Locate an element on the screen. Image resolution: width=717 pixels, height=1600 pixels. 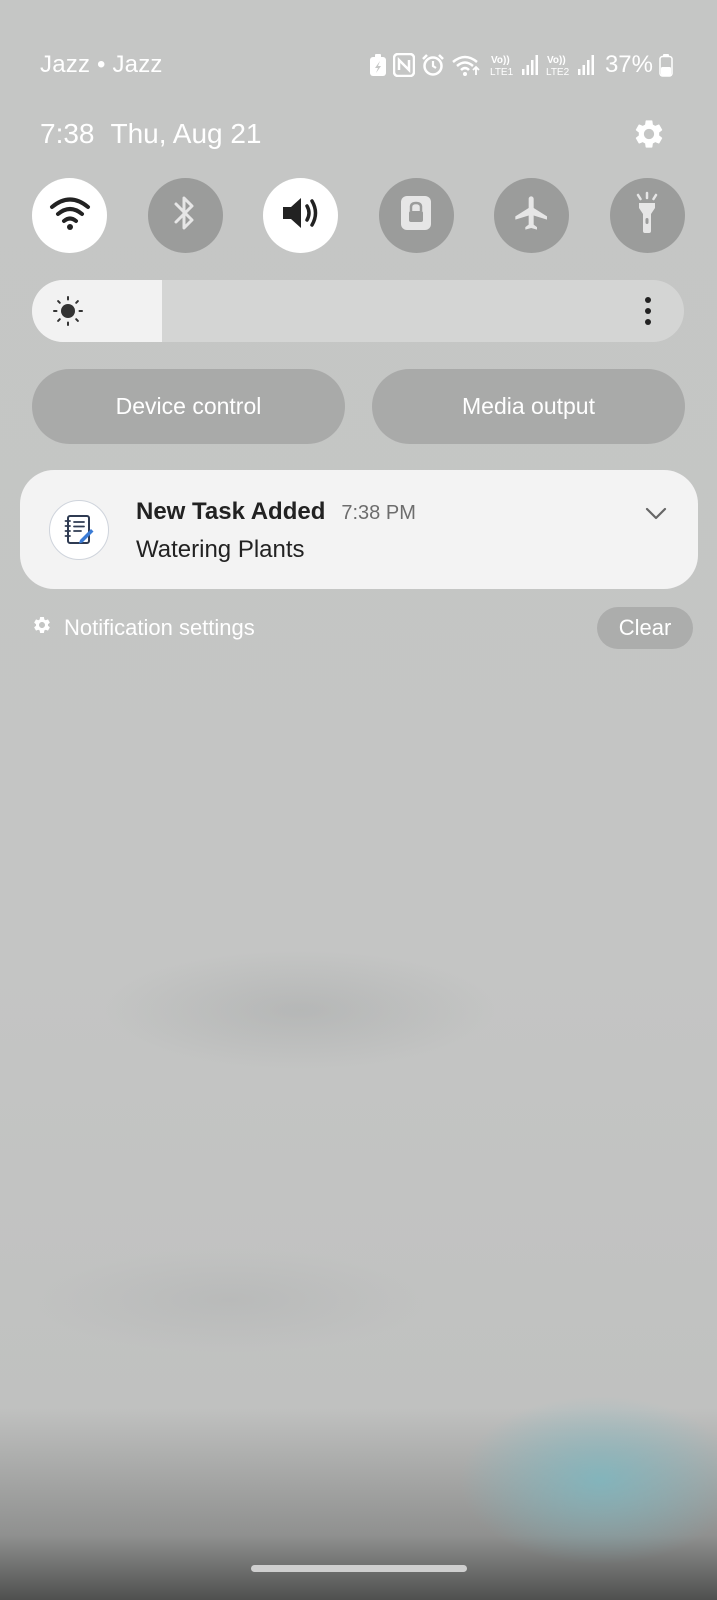
time-date: 7:38 Thu, Aug 21 is located at coordinates (151, 134).